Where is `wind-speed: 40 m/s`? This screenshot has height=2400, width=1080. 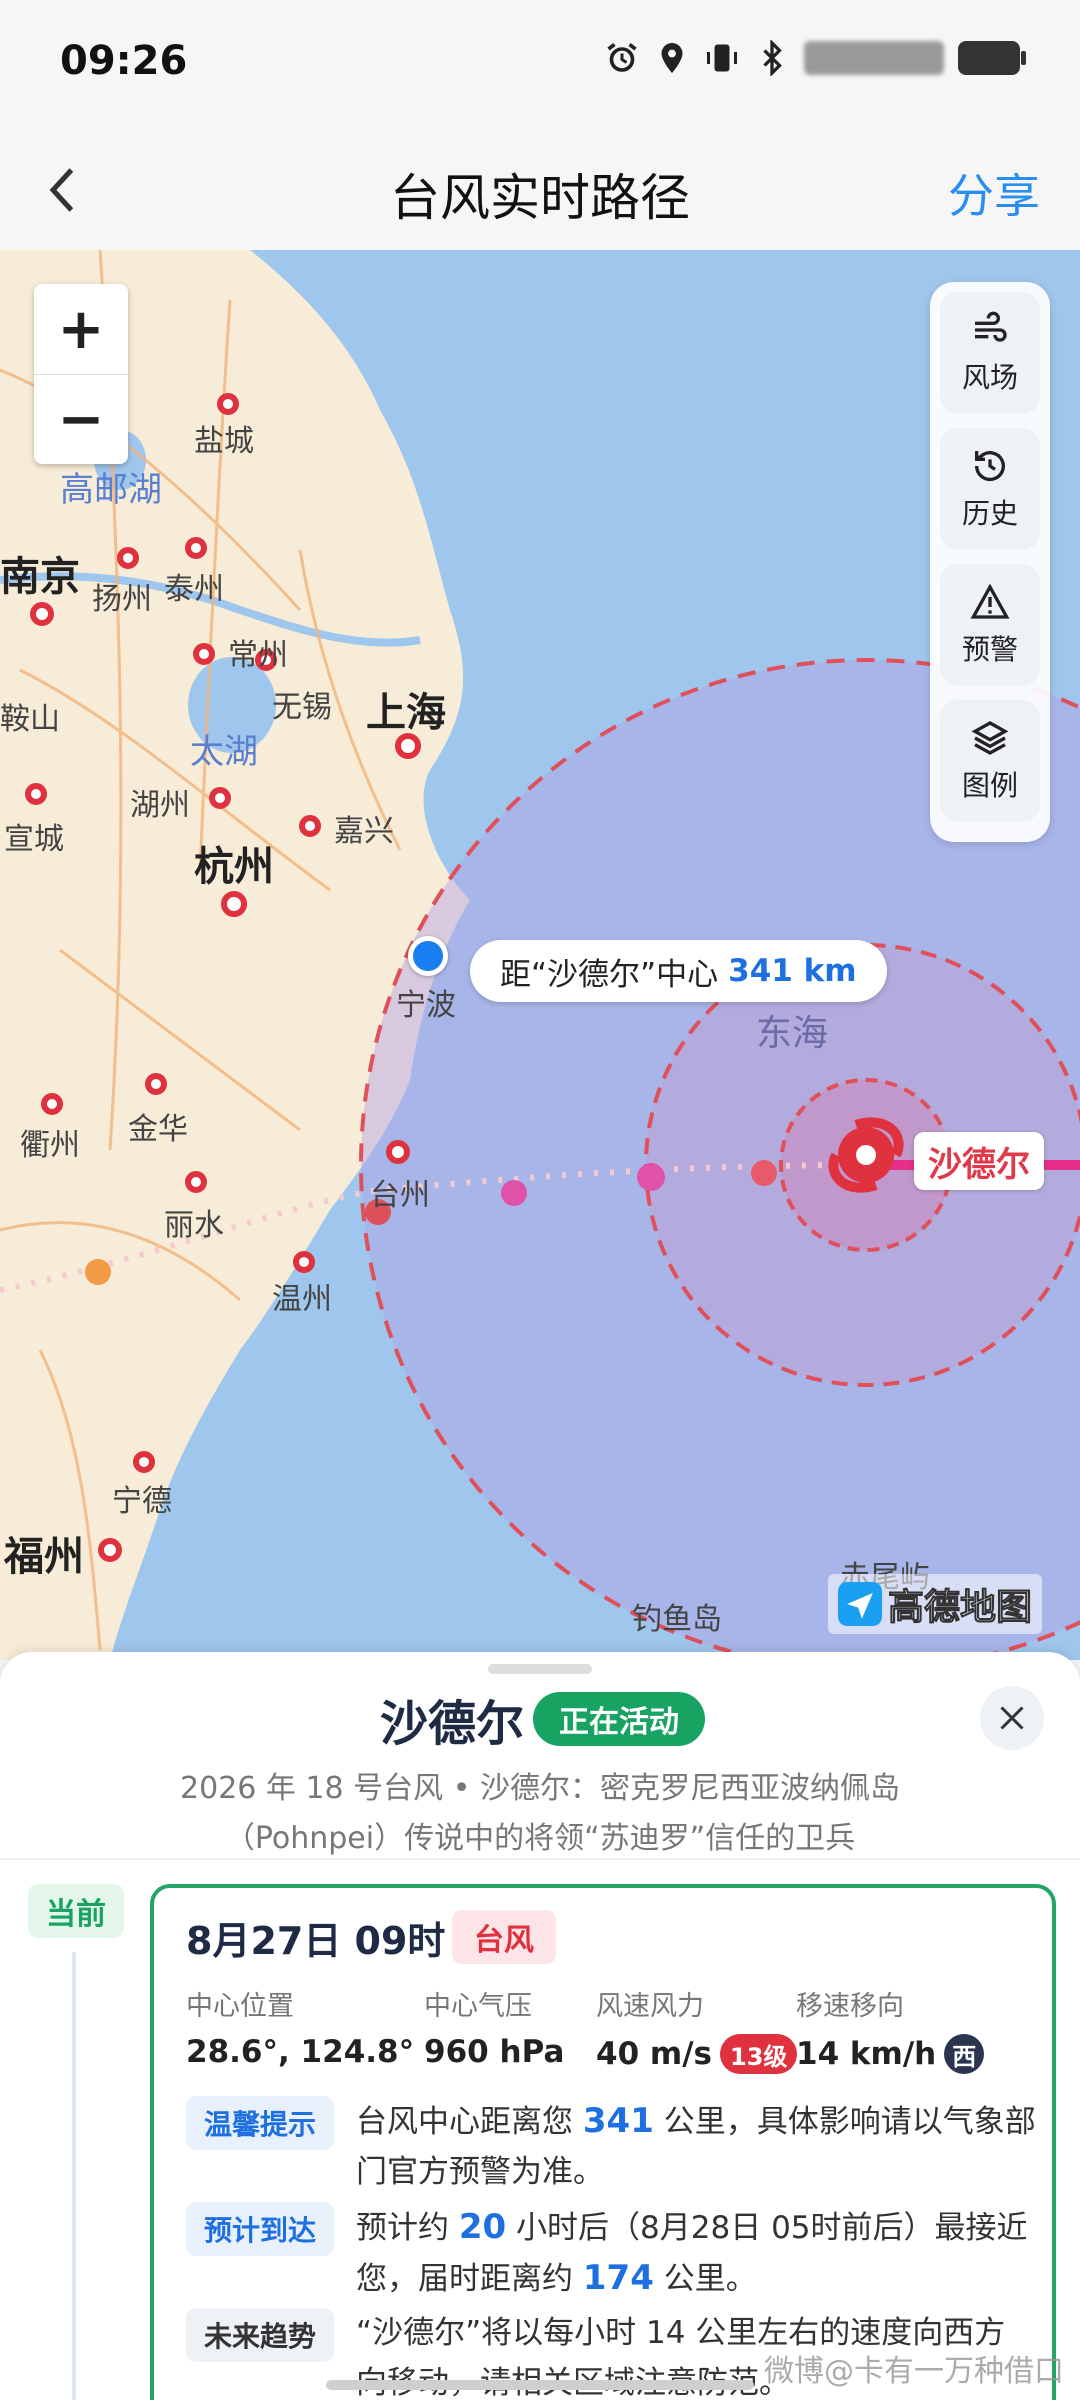
wind-speed: 40 m/s is located at coordinates (654, 2054).